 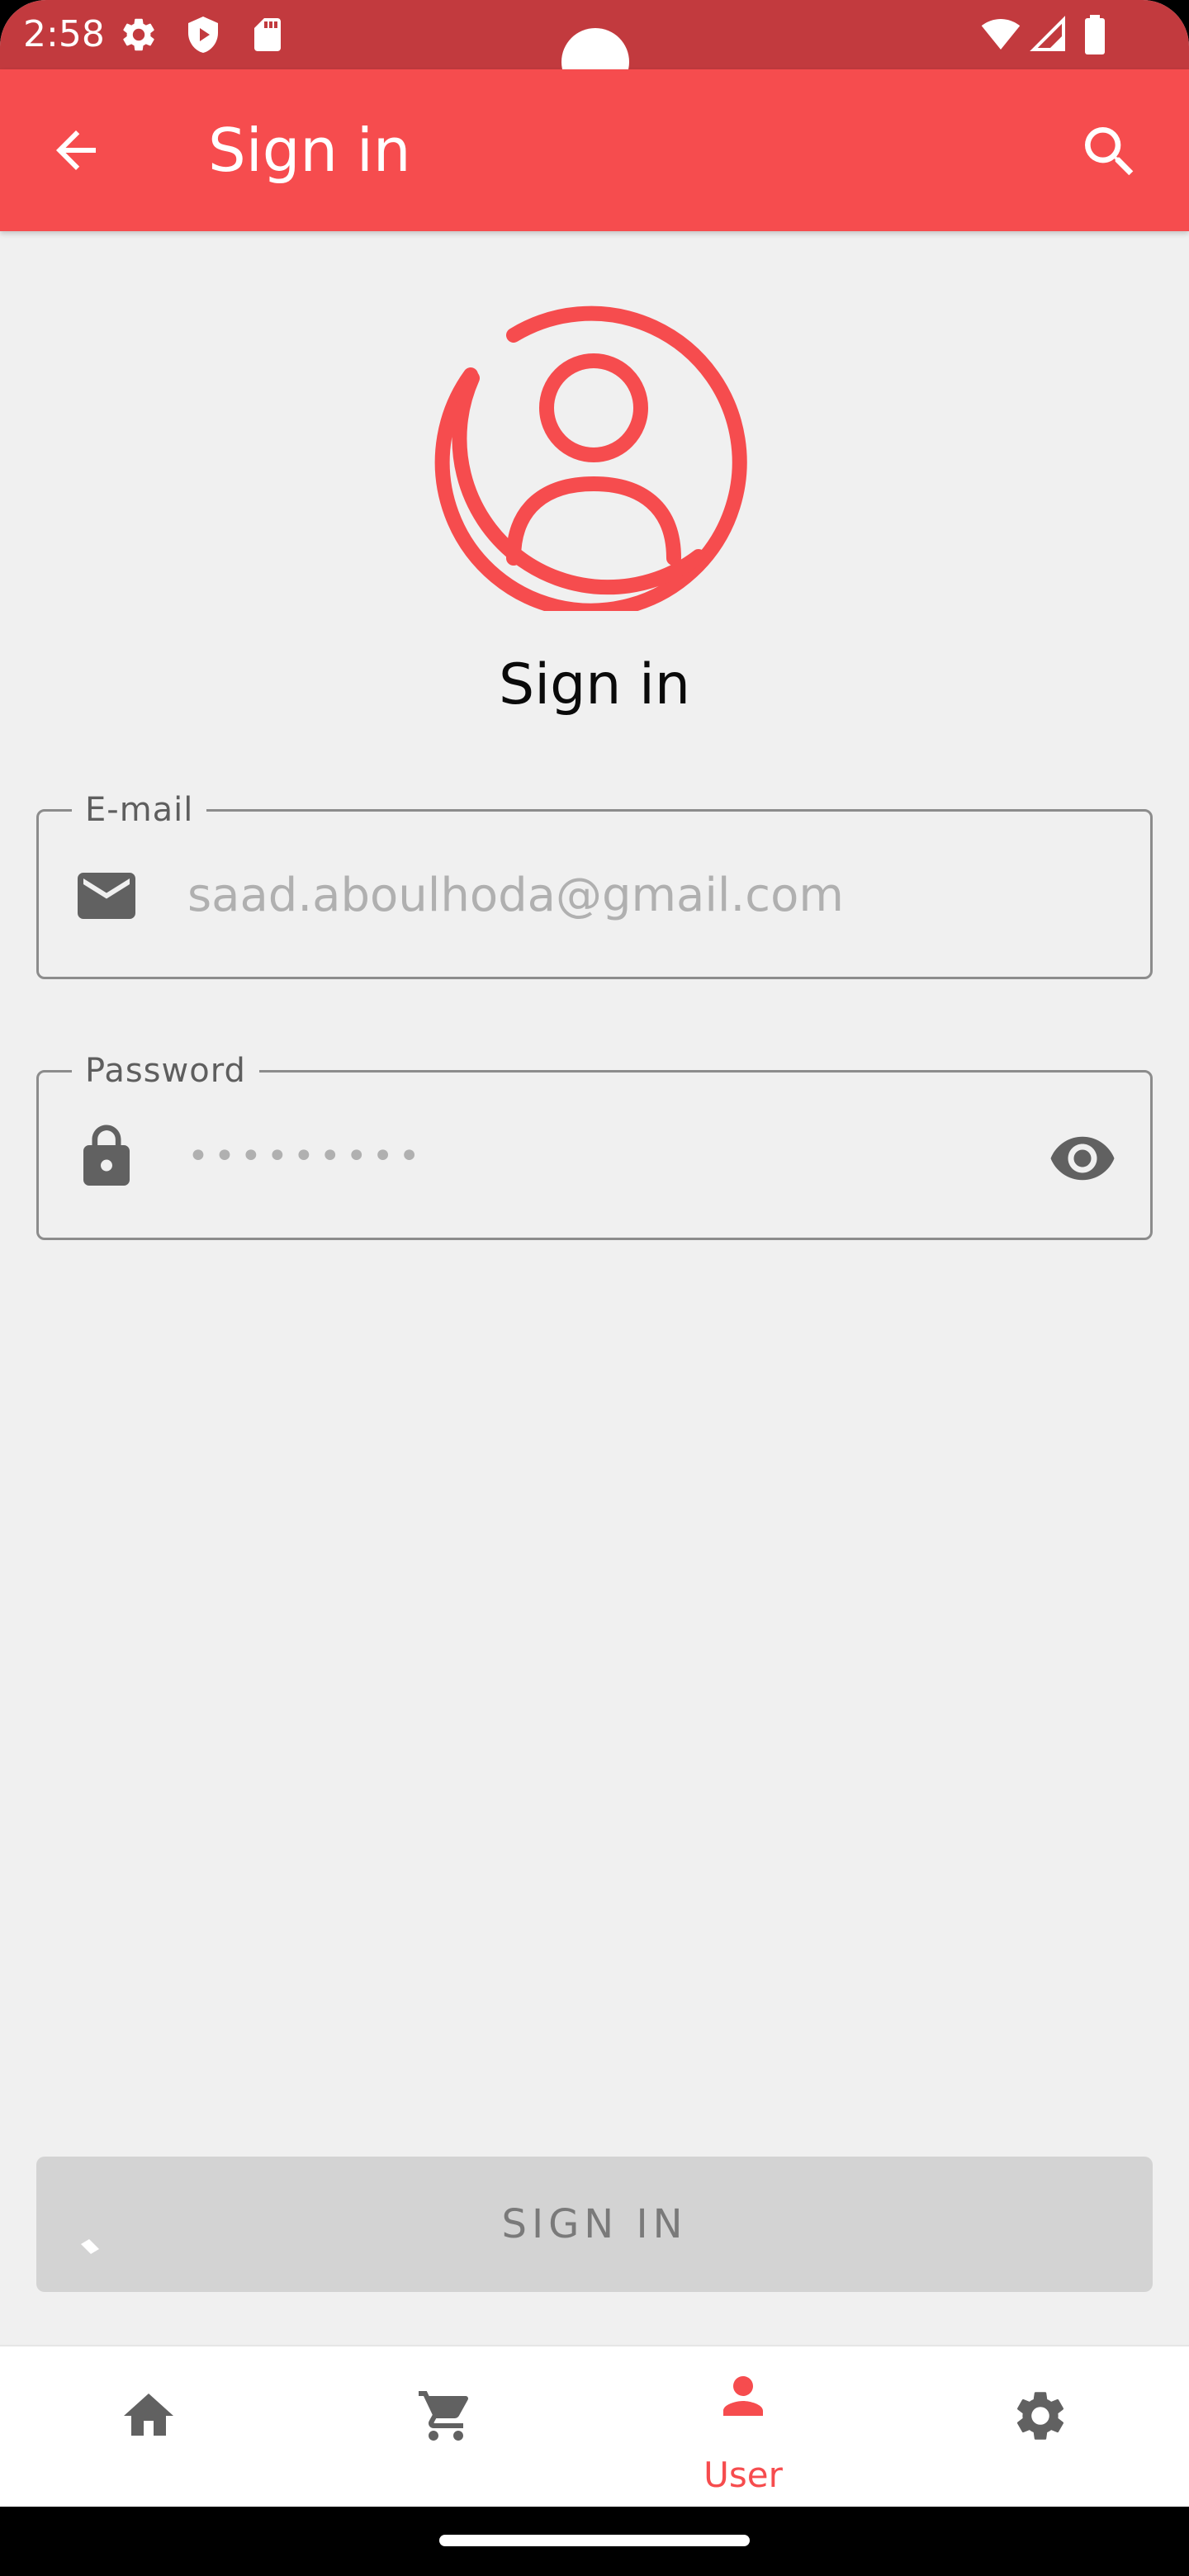 I want to click on home-icon, so click(x=148, y=2415).